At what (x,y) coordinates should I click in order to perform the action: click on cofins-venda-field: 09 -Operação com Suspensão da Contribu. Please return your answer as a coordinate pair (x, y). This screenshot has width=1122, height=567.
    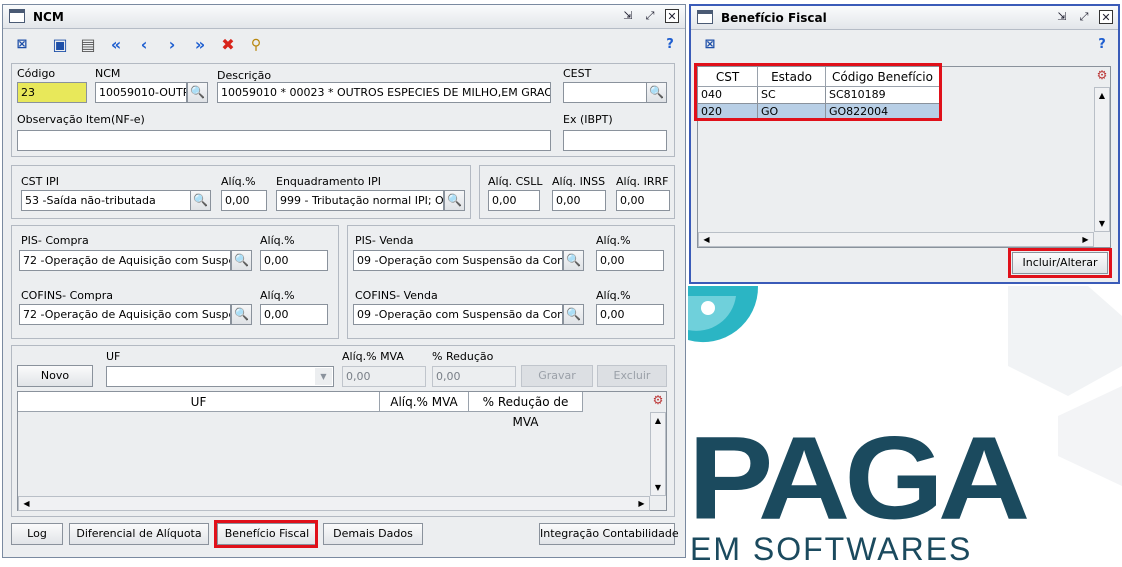
    Looking at the image, I should click on (458, 314).